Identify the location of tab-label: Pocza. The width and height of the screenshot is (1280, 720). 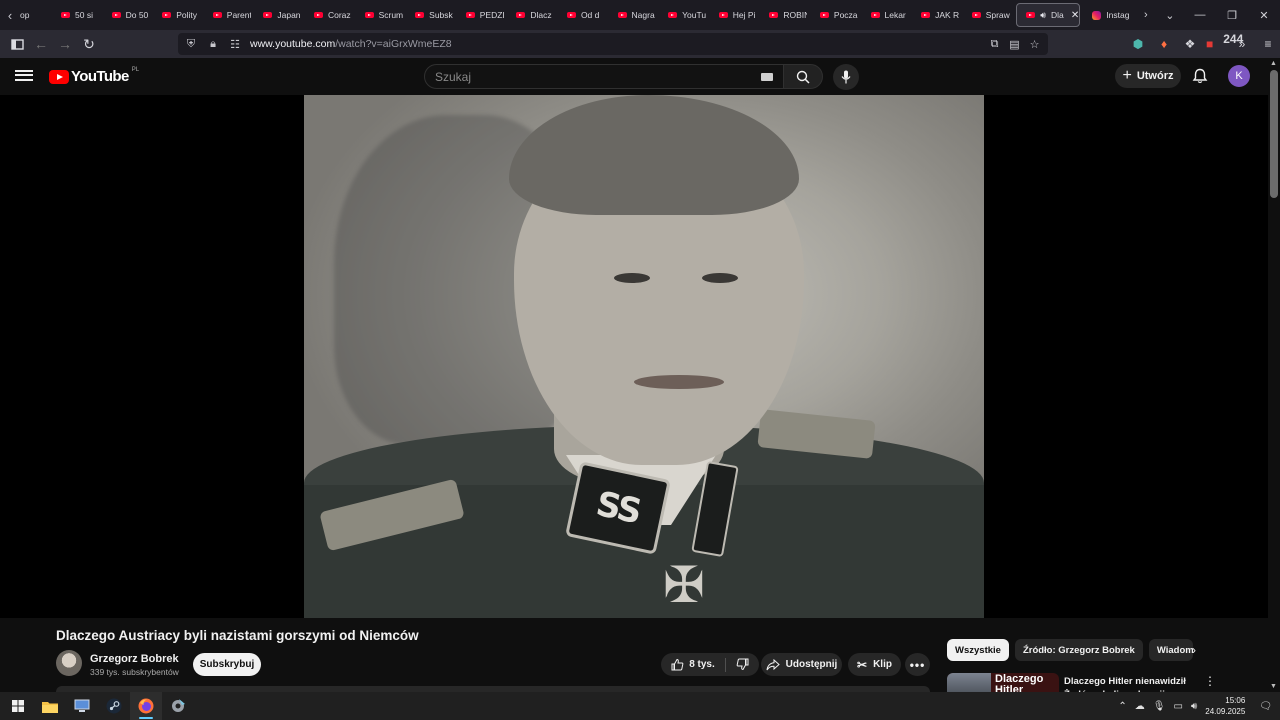
(845, 15).